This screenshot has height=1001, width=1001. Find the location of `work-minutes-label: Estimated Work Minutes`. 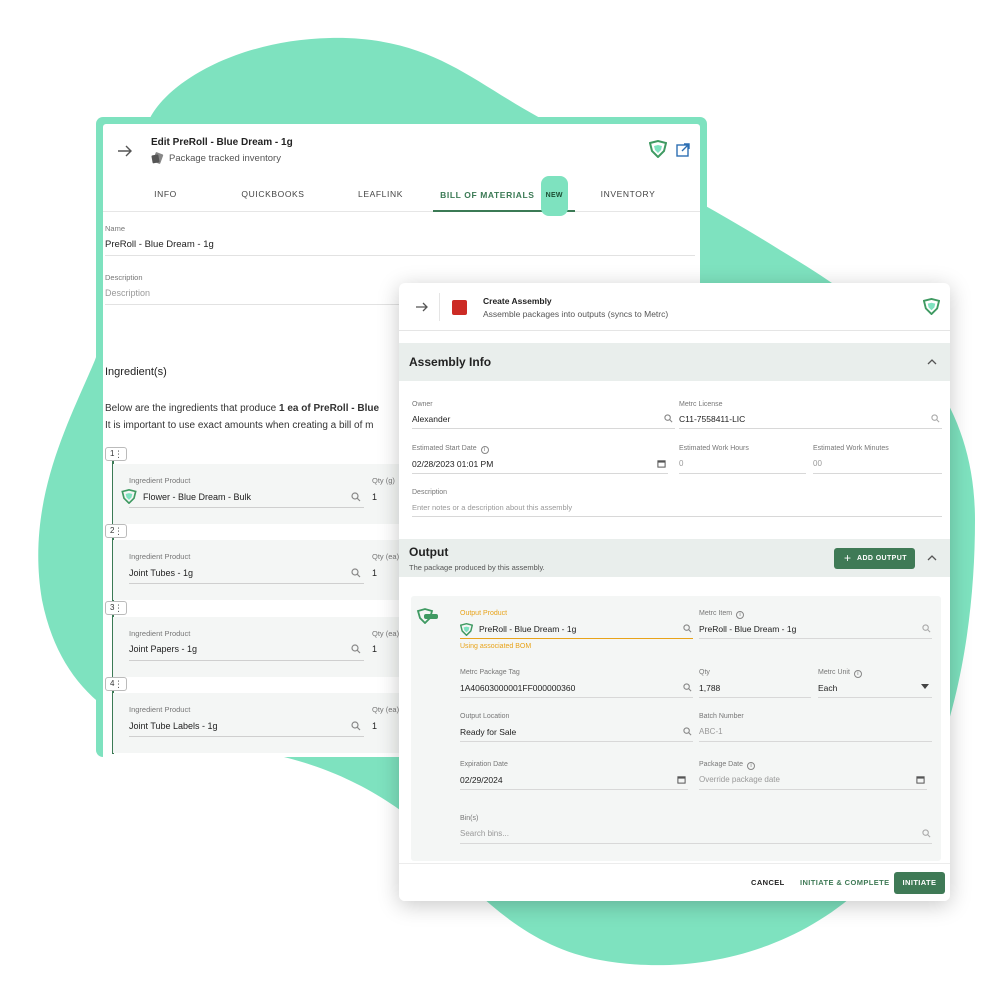

work-minutes-label: Estimated Work Minutes is located at coordinates (851, 448).